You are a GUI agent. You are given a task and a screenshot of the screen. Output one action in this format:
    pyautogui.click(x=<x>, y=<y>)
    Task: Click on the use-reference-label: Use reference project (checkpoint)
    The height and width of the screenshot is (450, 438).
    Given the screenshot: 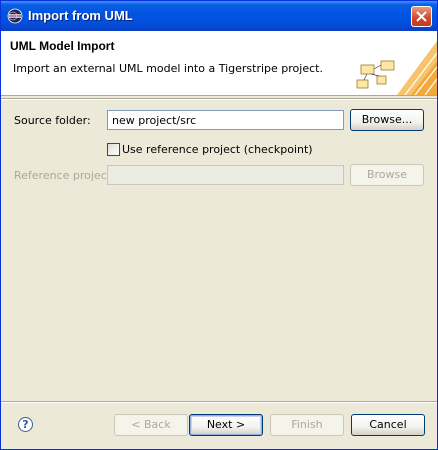 What is the action you would take?
    pyautogui.click(x=217, y=149)
    